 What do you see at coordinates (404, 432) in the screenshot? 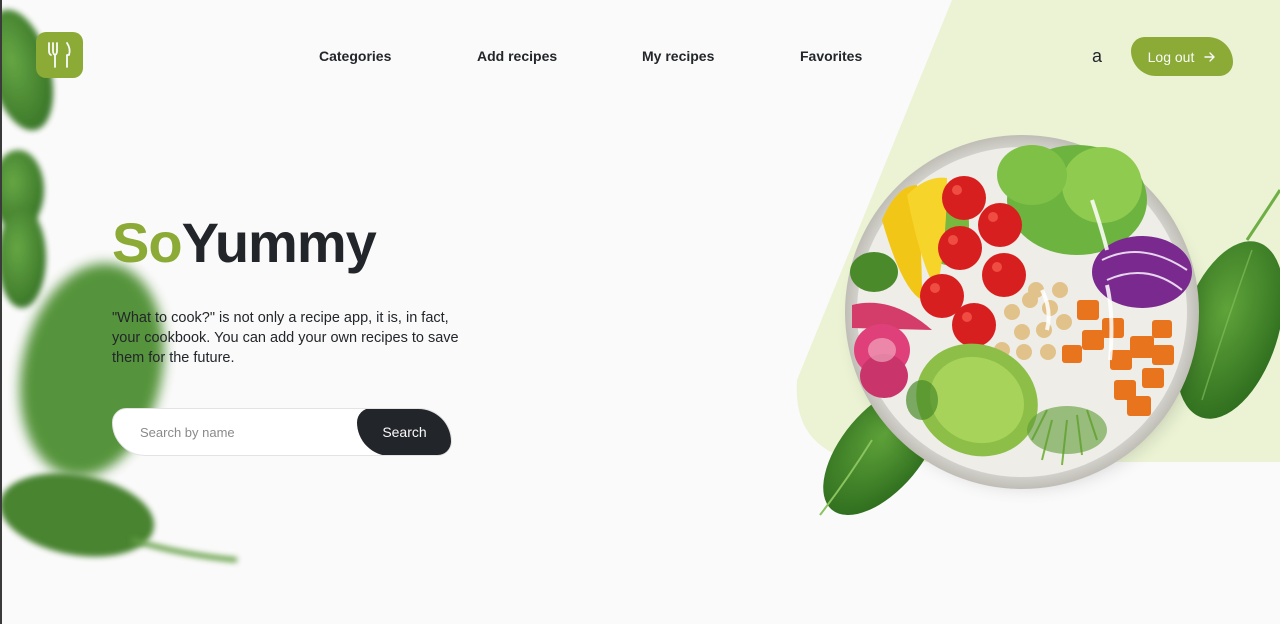
I see `search-button: Search` at bounding box center [404, 432].